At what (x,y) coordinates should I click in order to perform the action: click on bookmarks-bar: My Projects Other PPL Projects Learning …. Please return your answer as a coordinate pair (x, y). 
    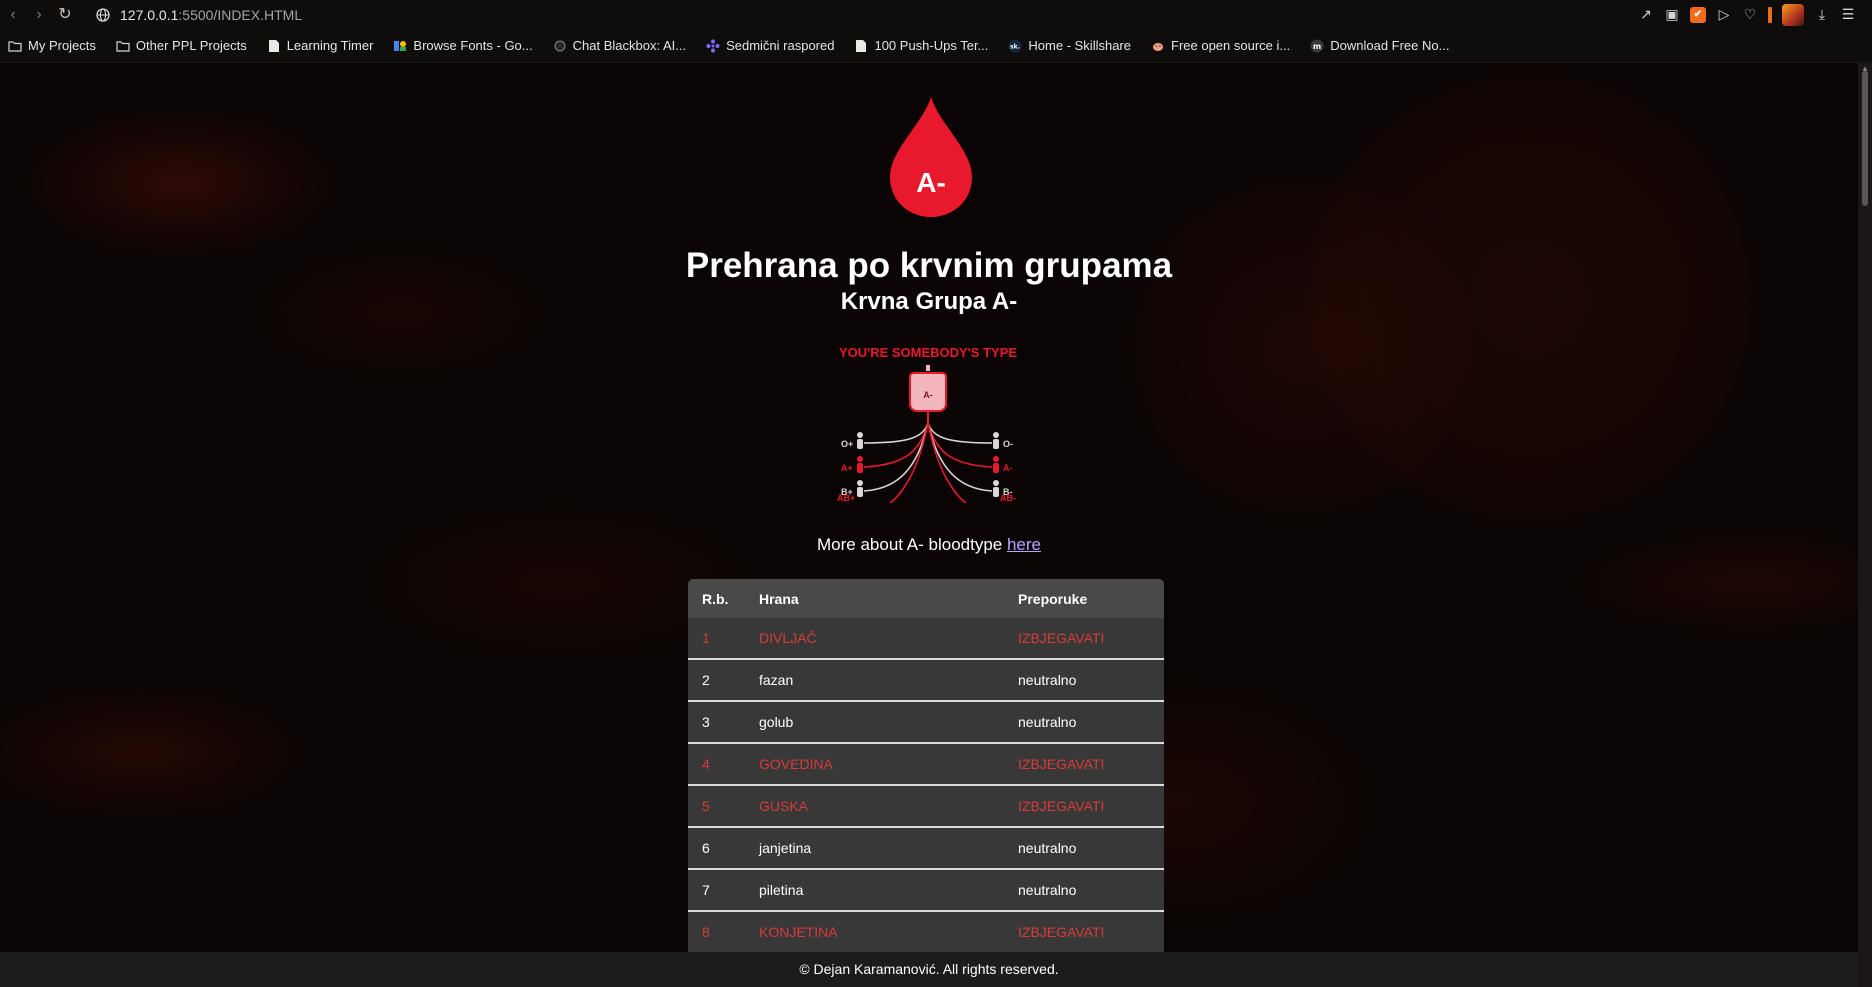
    Looking at the image, I should click on (936, 46).